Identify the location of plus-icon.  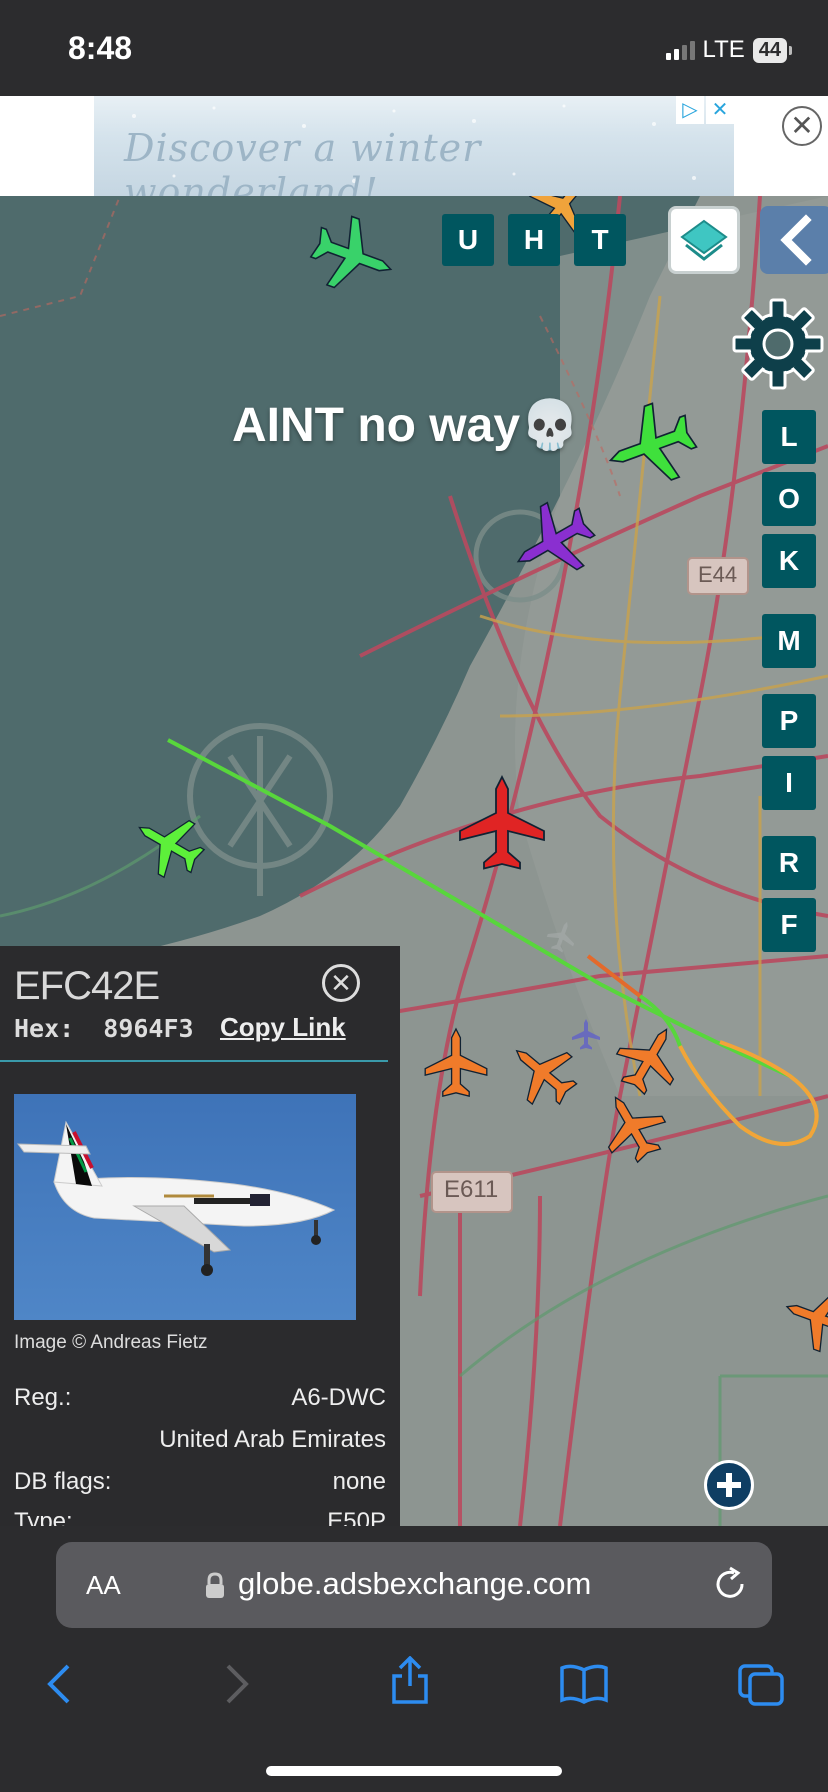
(729, 1485).